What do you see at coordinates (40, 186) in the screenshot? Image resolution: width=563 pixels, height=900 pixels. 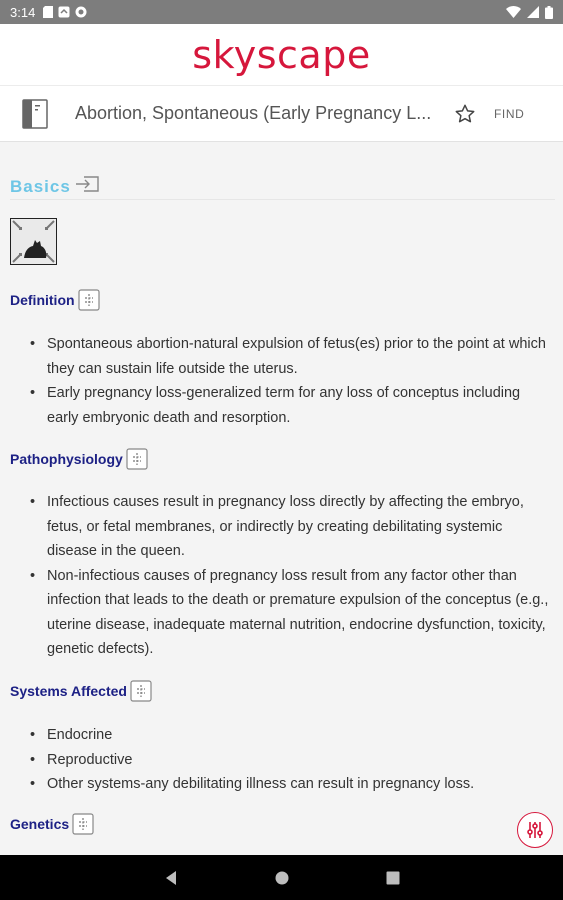 I see `basics-title: Basics` at bounding box center [40, 186].